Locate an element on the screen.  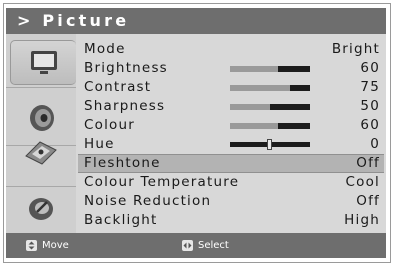
menu-row-label: Sharpness is located at coordinates (125, 106).